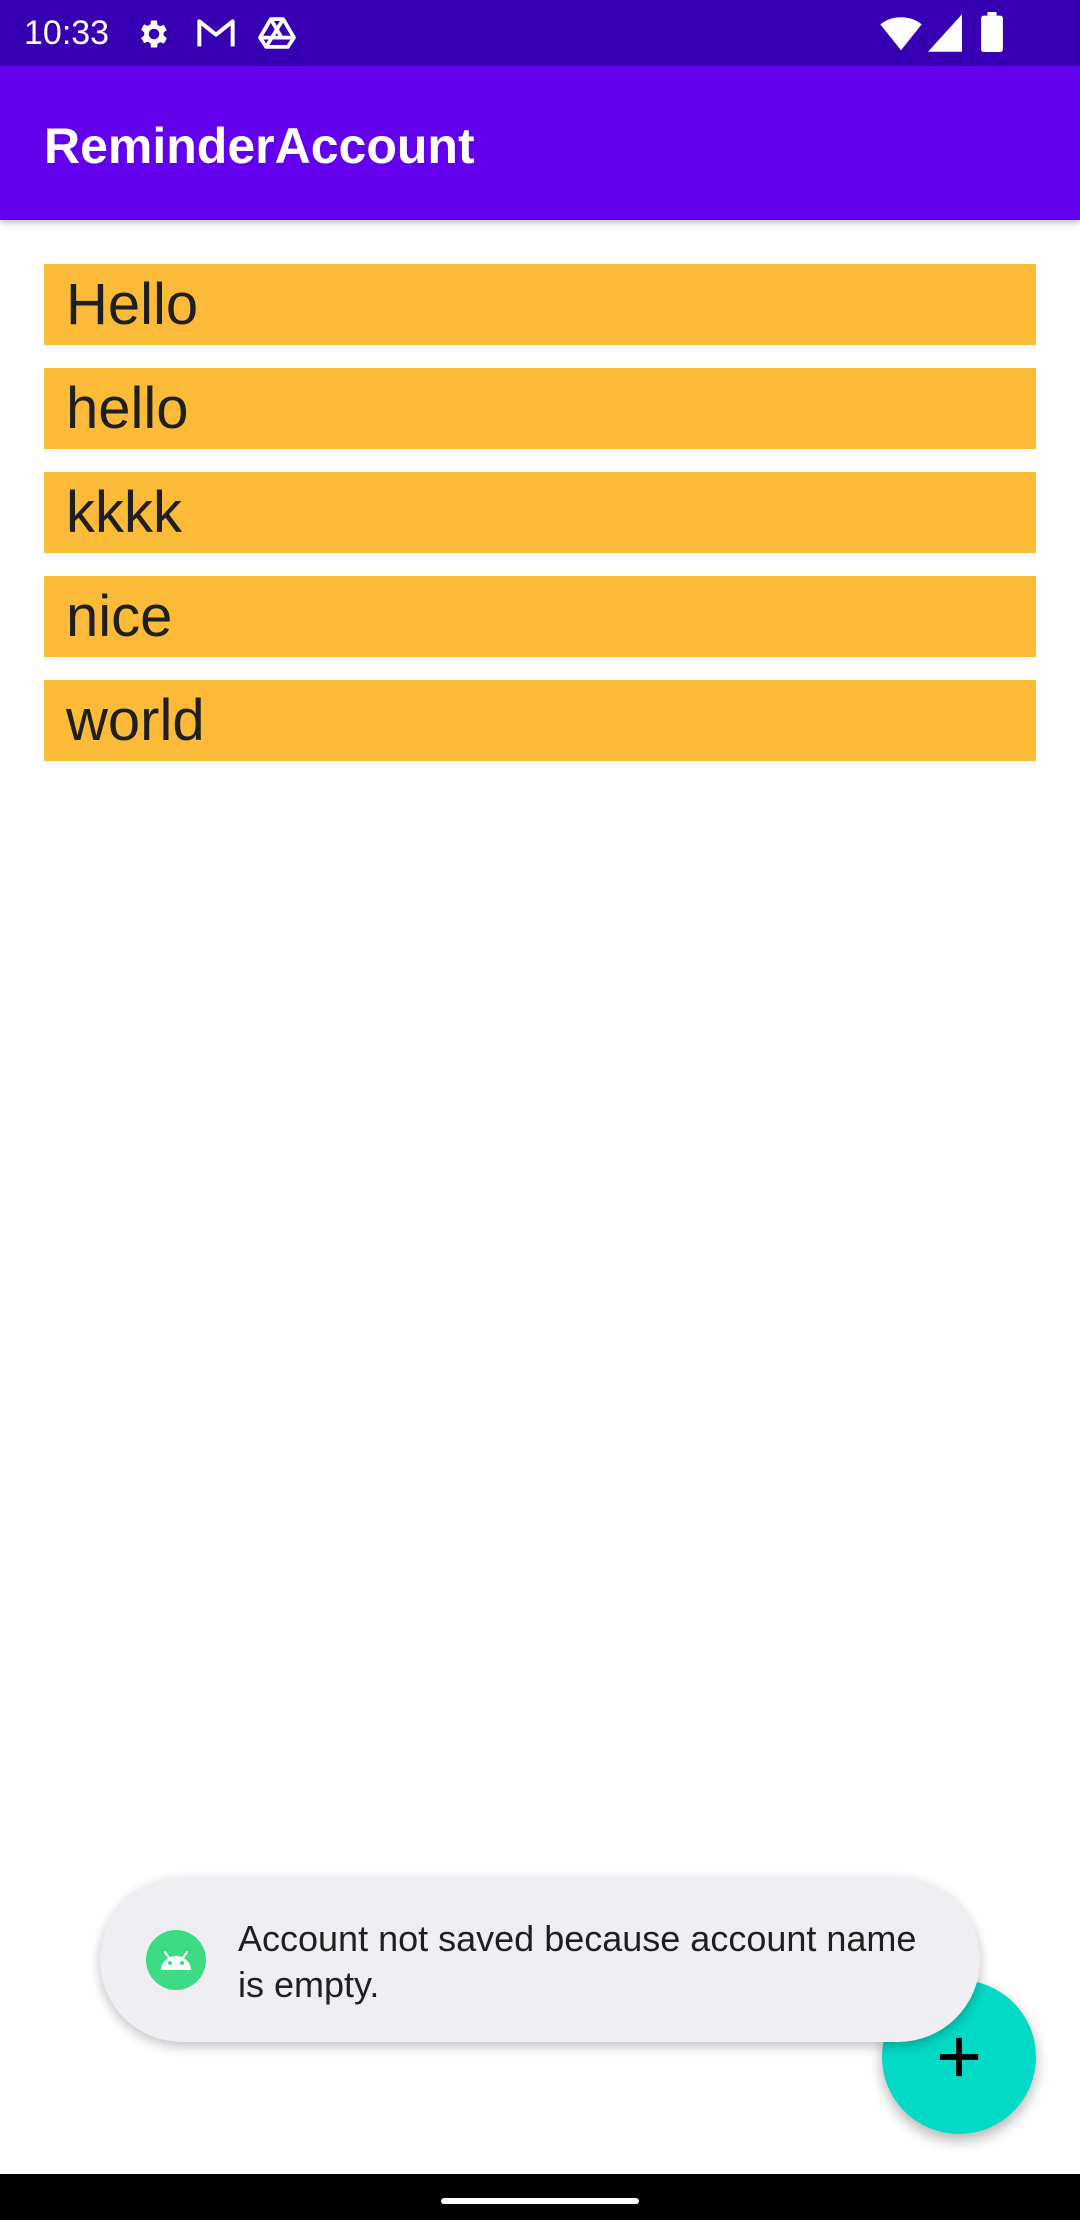 The height and width of the screenshot is (2220, 1080). Describe the element at coordinates (124, 512) in the screenshot. I see `account-name: kkkk` at that location.